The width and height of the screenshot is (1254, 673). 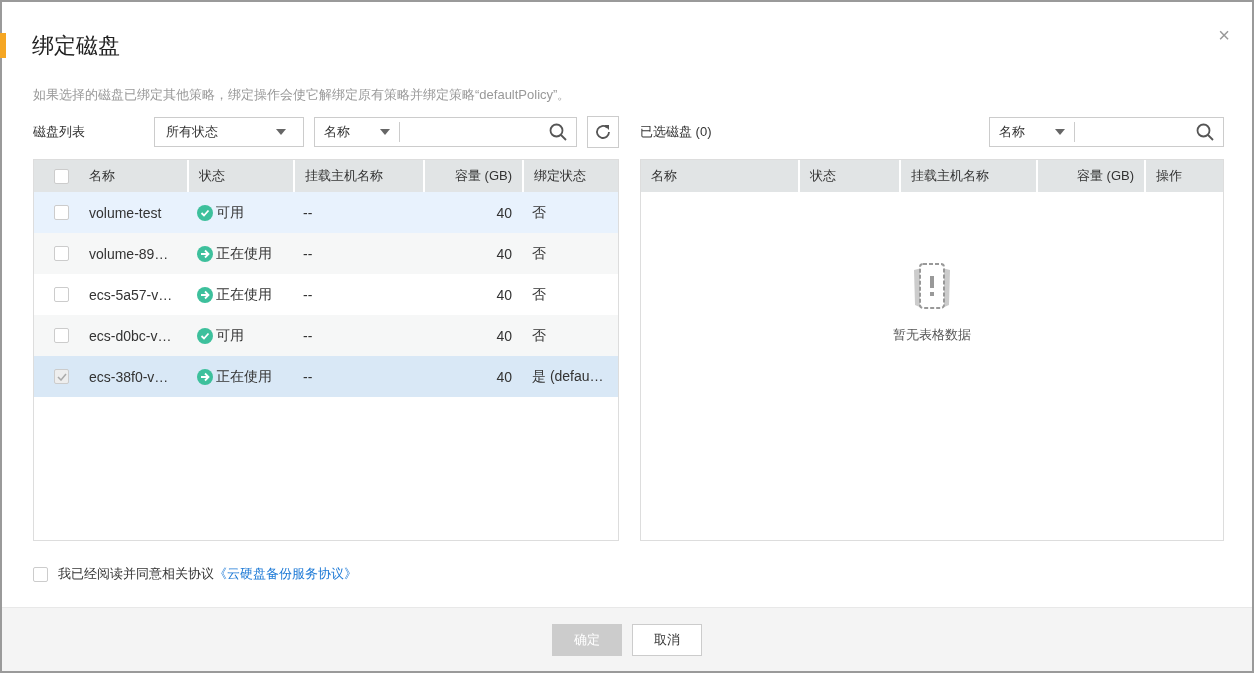 What do you see at coordinates (1169, 176) in the screenshot?
I see `column-header: 操作` at bounding box center [1169, 176].